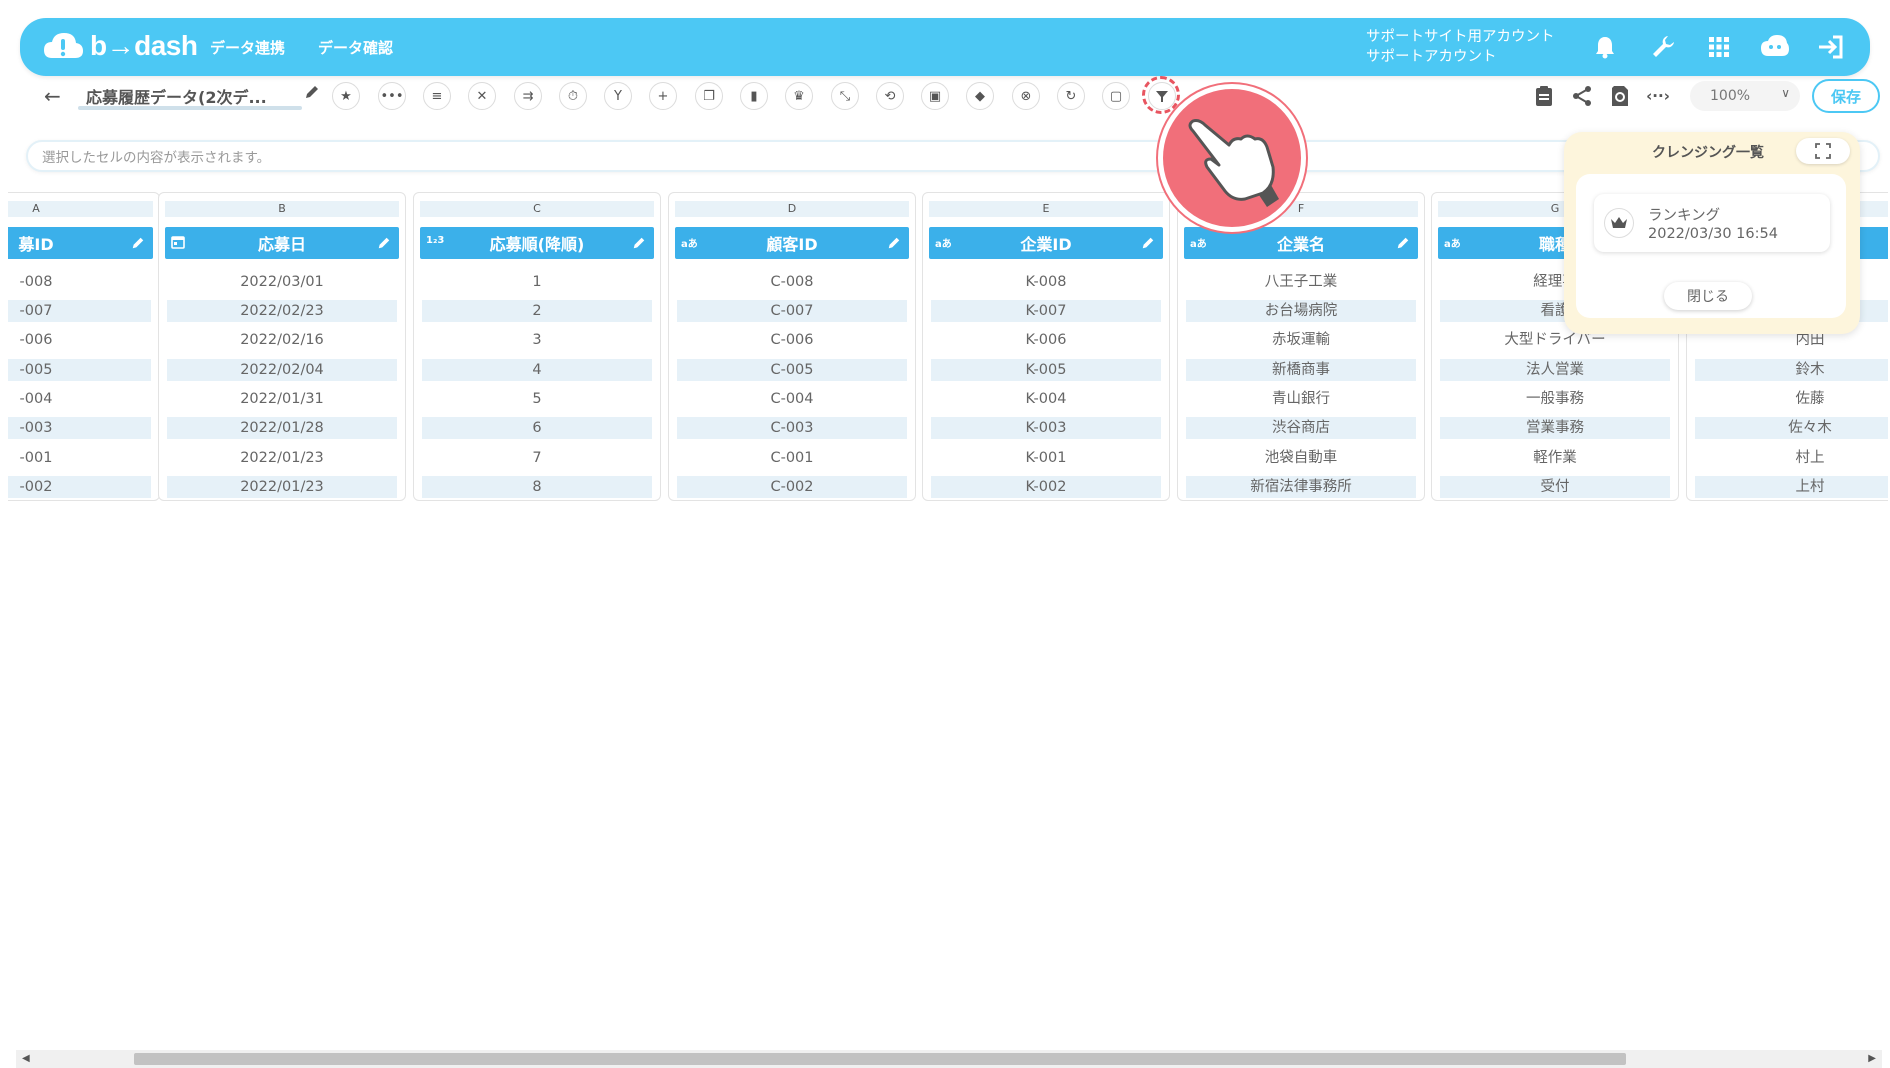 The width and height of the screenshot is (1890, 1068). What do you see at coordinates (890, 96) in the screenshot?
I see `repeat-icon: ⟲` at bounding box center [890, 96].